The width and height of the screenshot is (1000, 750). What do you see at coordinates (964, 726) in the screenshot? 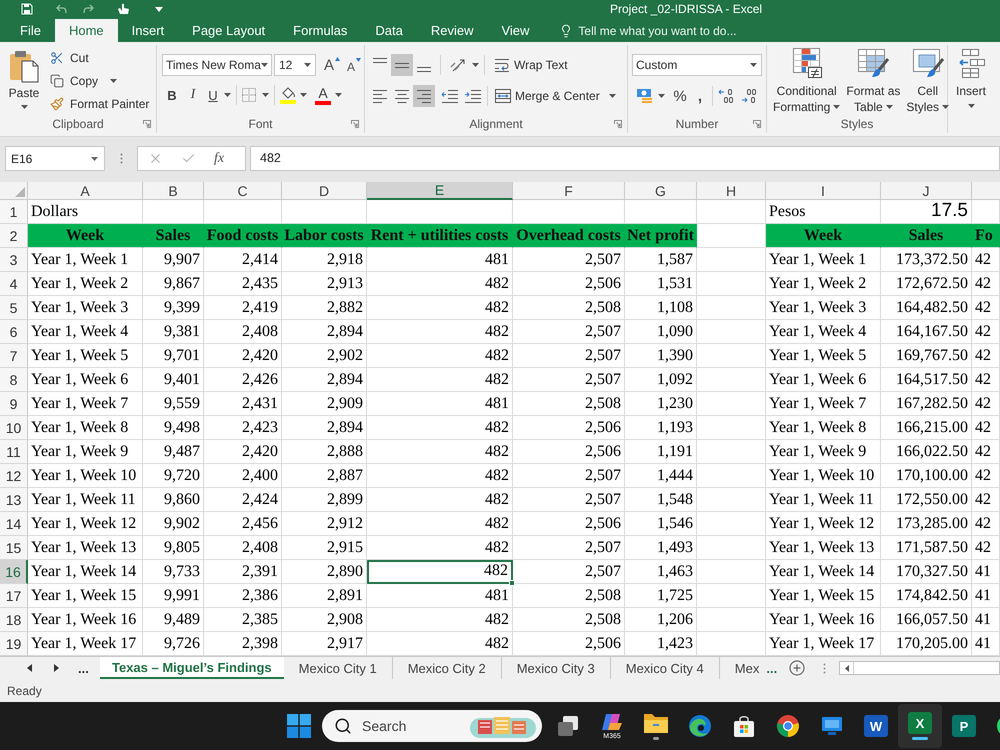
I see `taskbar-app-button: P` at bounding box center [964, 726].